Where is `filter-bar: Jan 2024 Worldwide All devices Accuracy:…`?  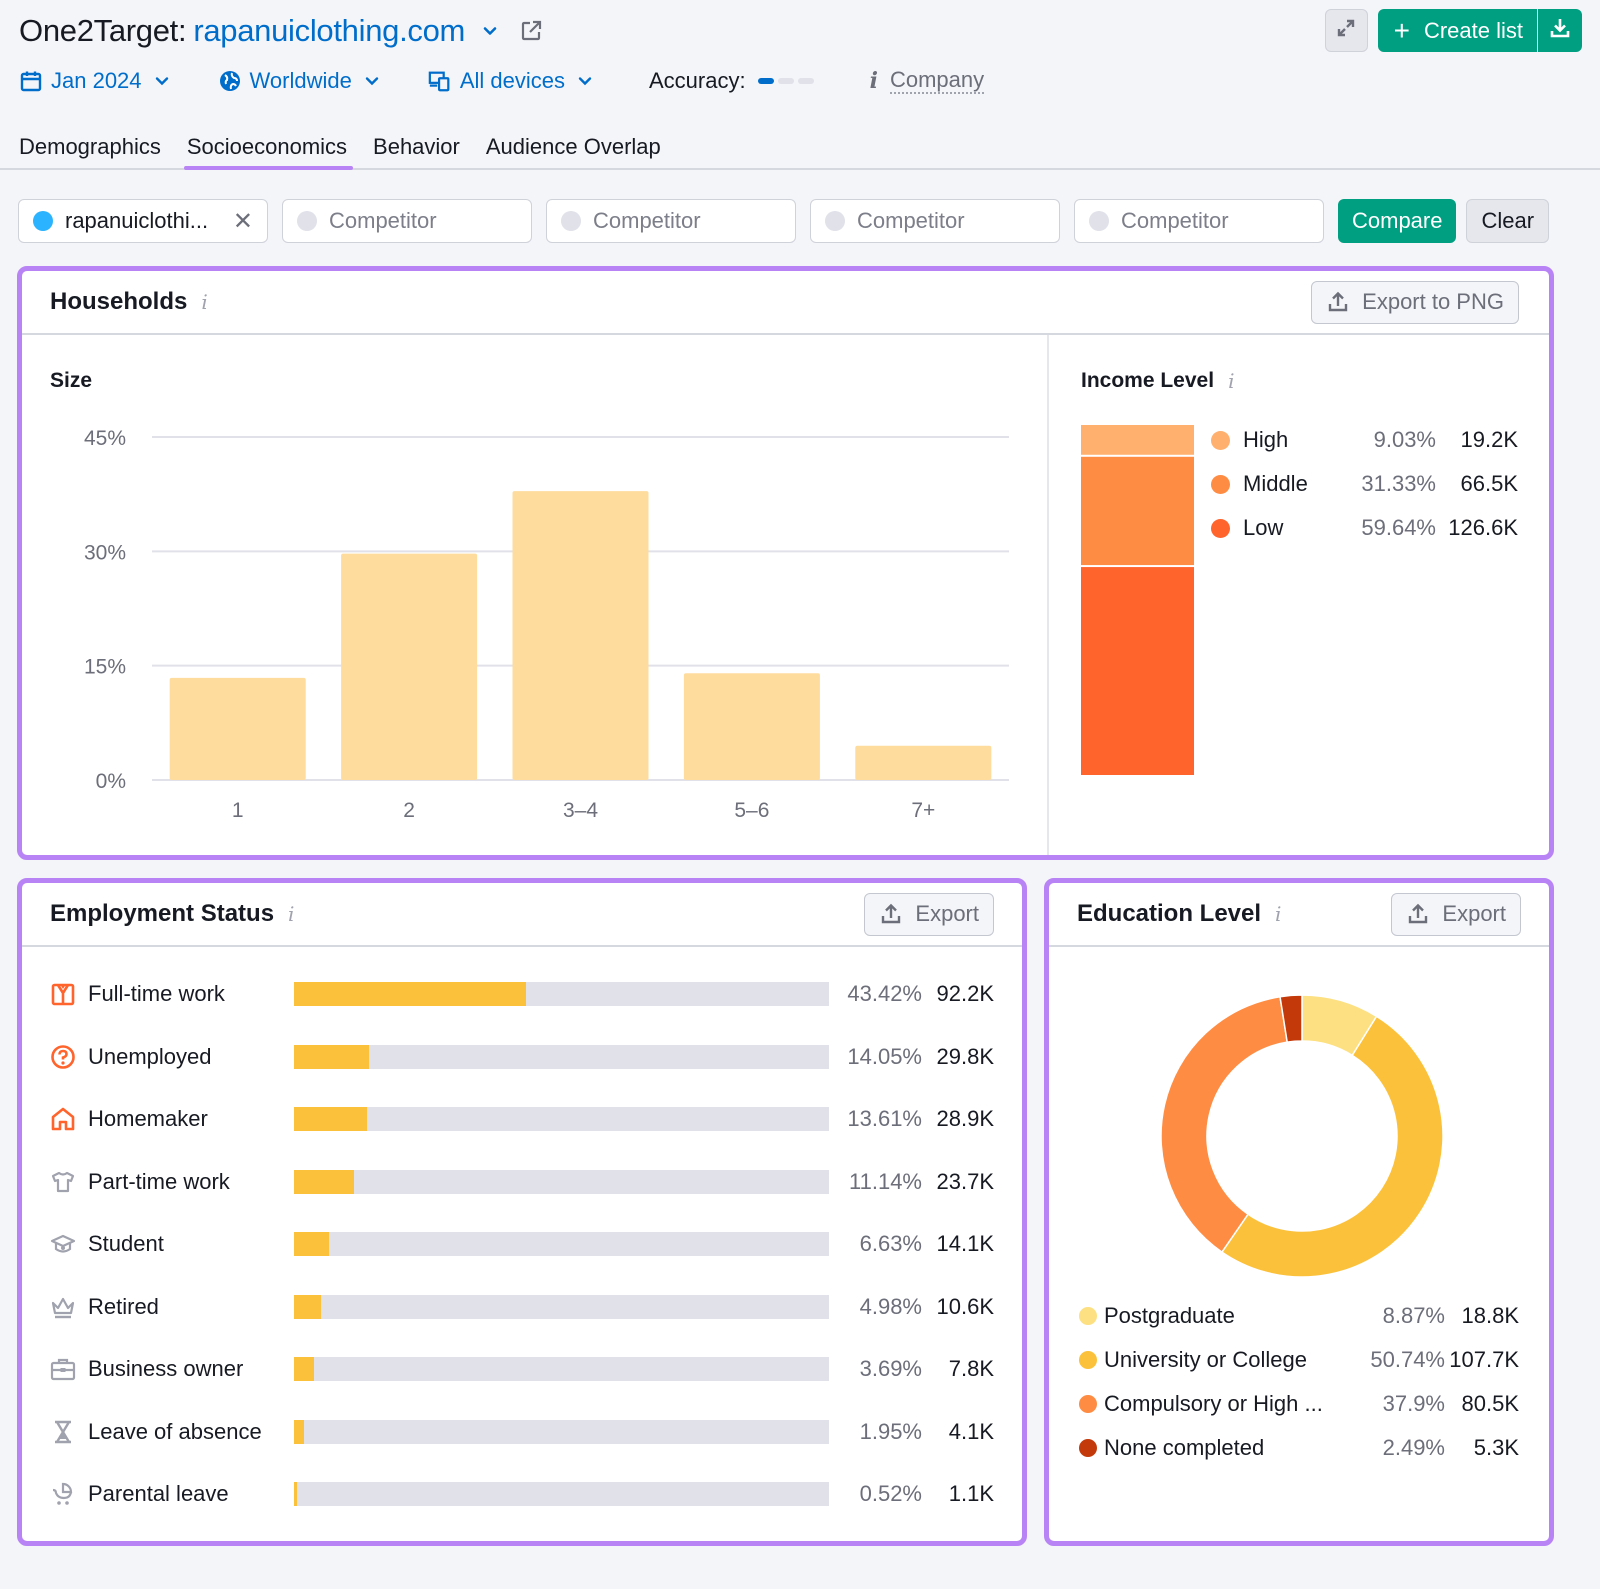 filter-bar: Jan 2024 Worldwide All devices Accuracy:… is located at coordinates (502, 81).